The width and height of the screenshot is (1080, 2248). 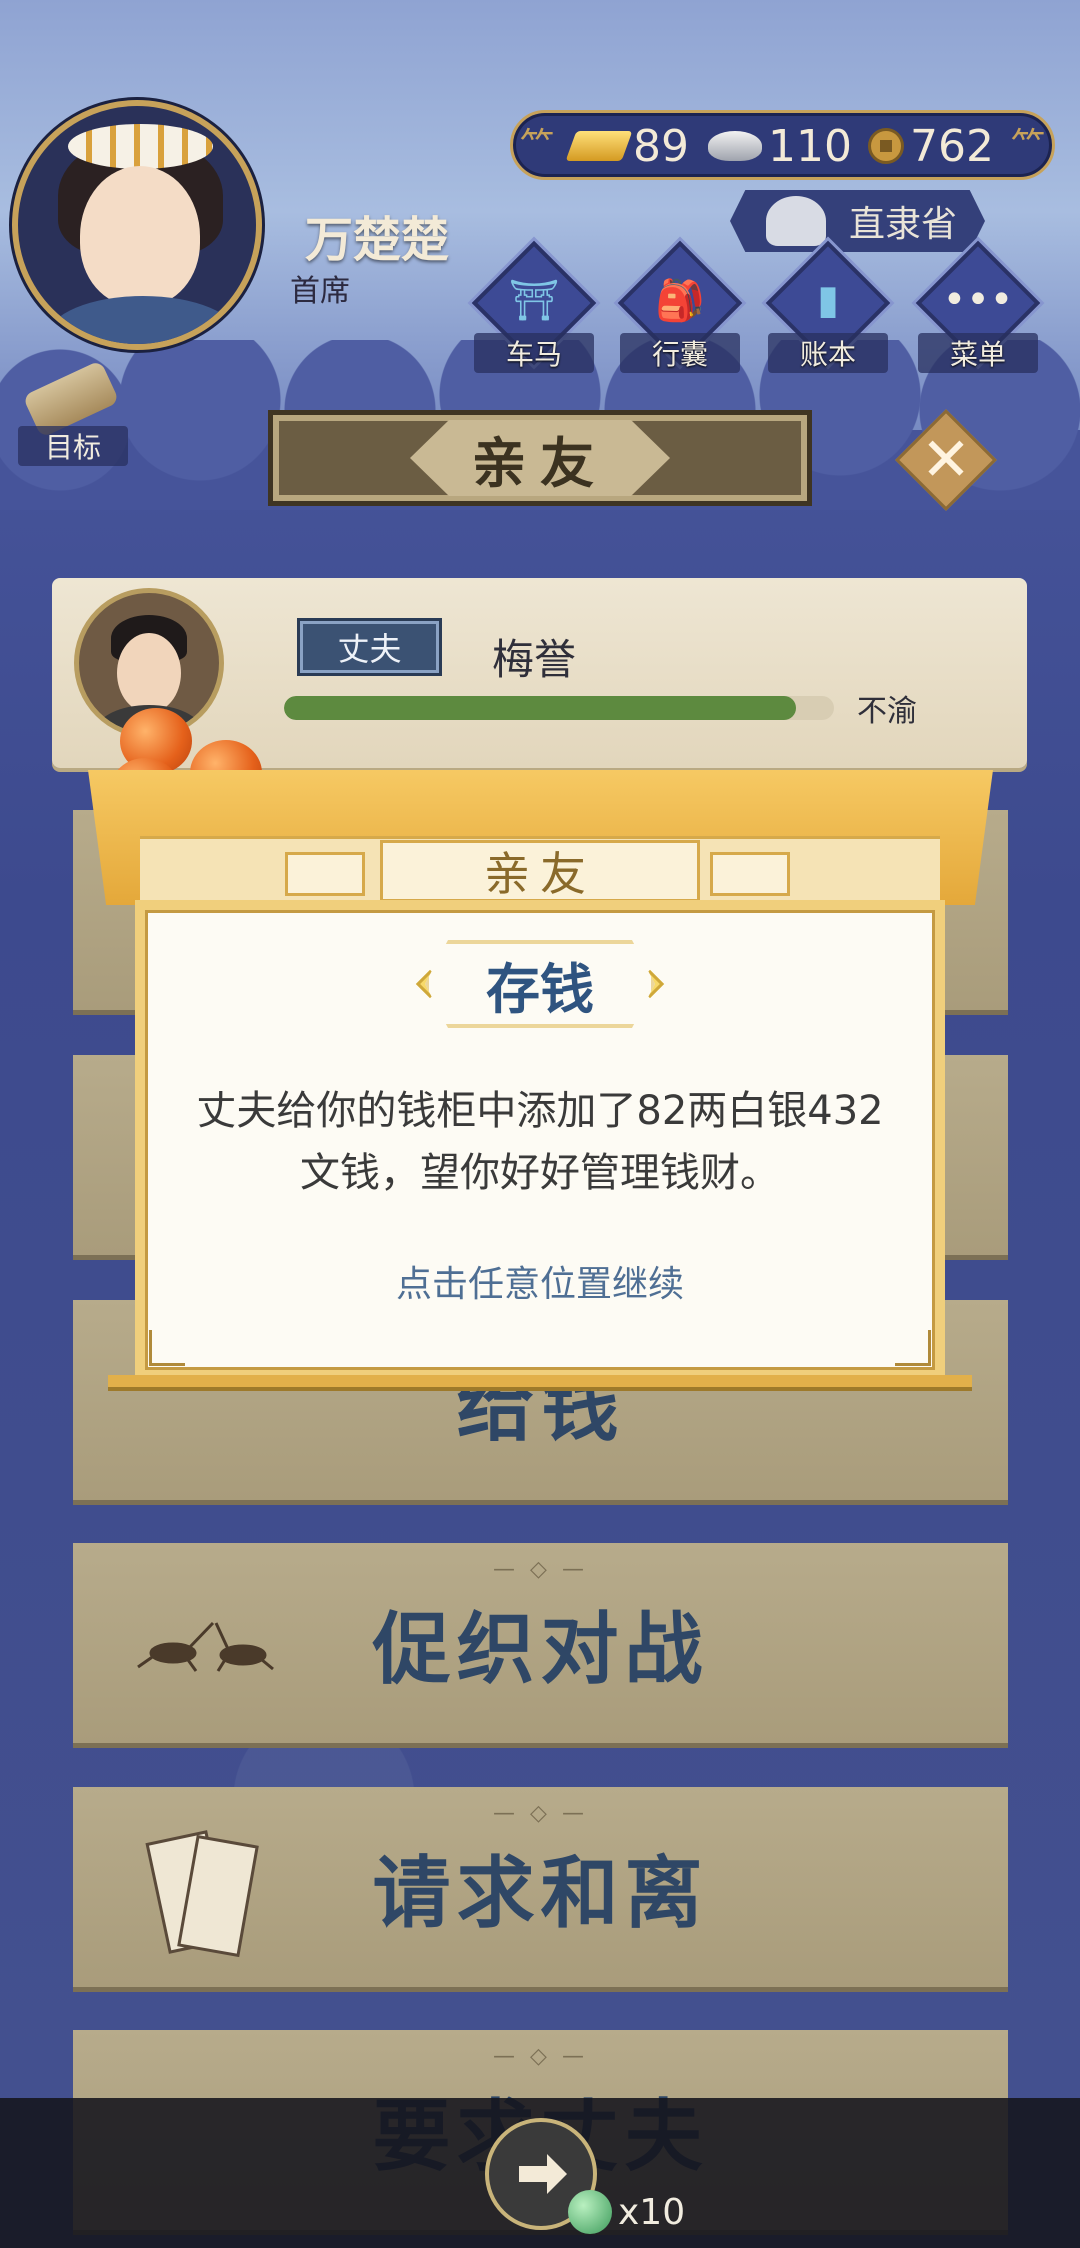 I want to click on dialog-tab-title: 亲友, so click(x=540, y=871).